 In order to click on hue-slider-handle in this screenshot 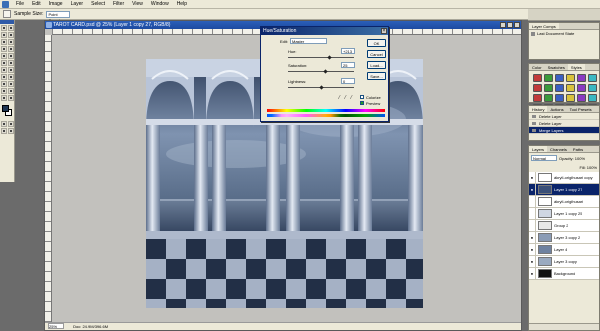, I will do `click(329, 57)`.